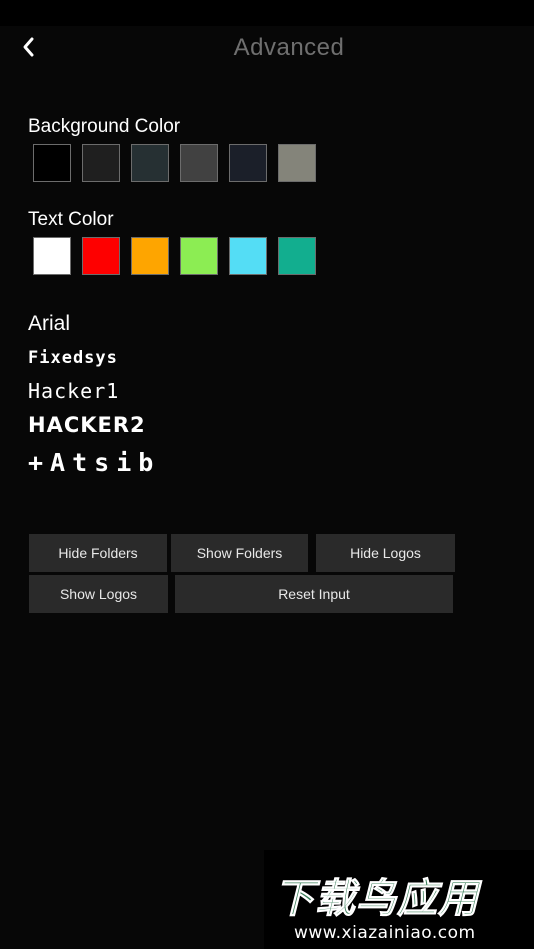 This screenshot has width=534, height=949. Describe the element at coordinates (49, 324) in the screenshot. I see `font-option-arial: Arial` at that location.